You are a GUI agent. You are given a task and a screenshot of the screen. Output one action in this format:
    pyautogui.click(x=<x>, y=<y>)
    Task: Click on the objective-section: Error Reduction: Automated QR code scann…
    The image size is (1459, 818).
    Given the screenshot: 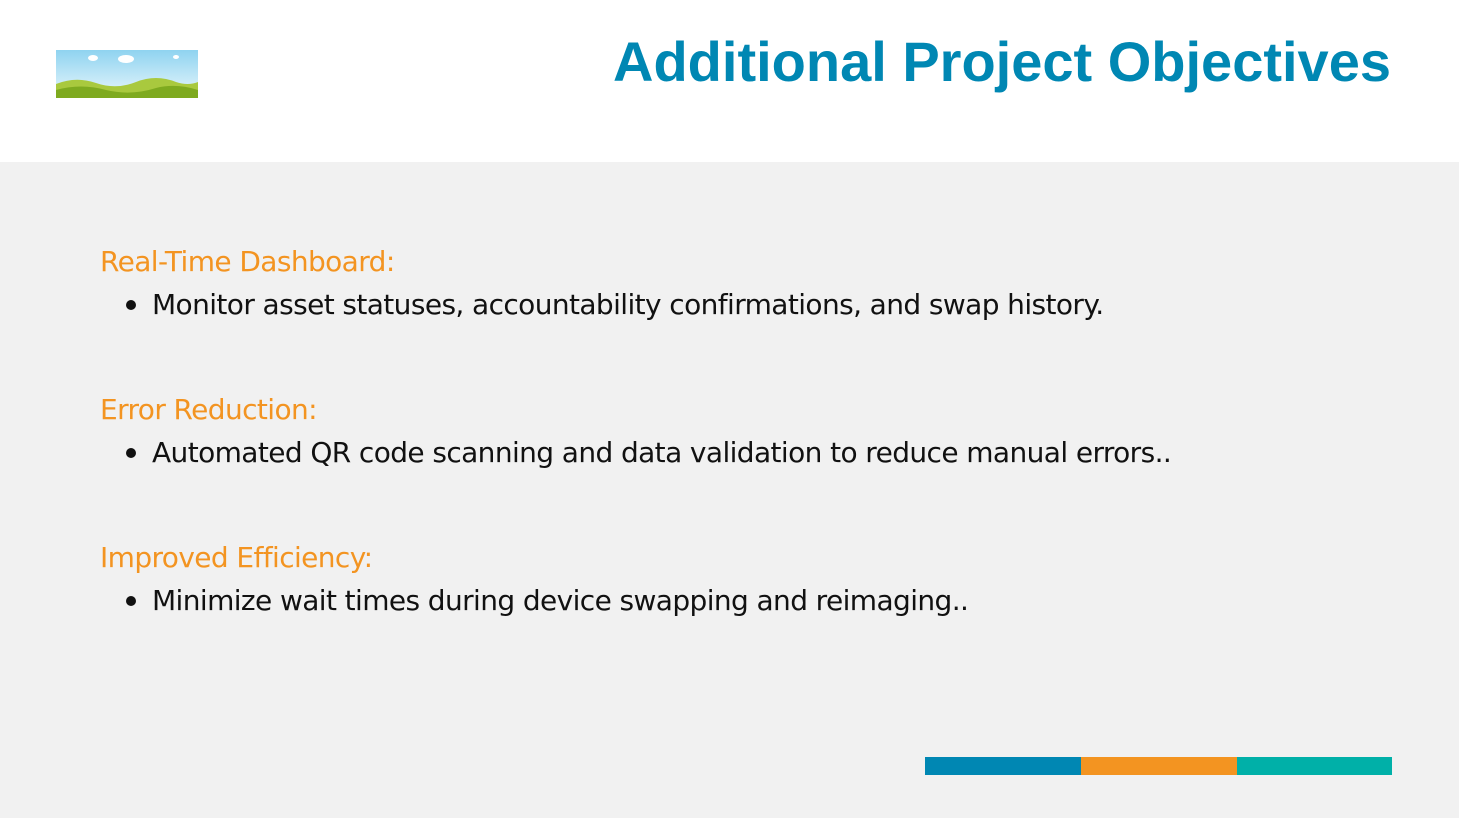 What is the action you would take?
    pyautogui.click(x=750, y=431)
    